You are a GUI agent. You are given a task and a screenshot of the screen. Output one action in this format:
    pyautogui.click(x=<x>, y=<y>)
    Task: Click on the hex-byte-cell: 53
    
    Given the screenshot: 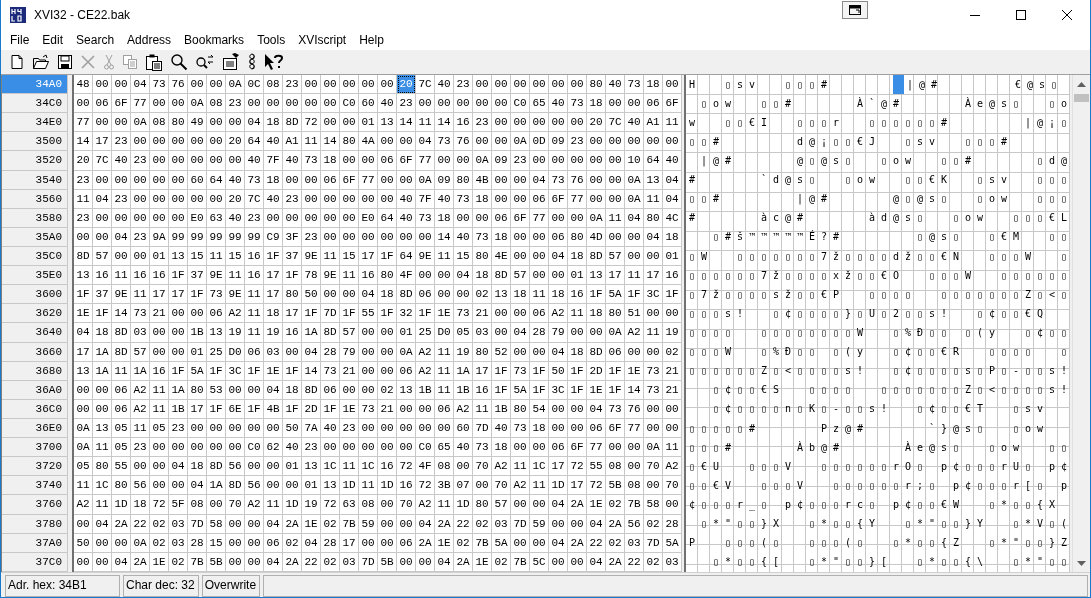 What is the action you would take?
    pyautogui.click(x=216, y=390)
    